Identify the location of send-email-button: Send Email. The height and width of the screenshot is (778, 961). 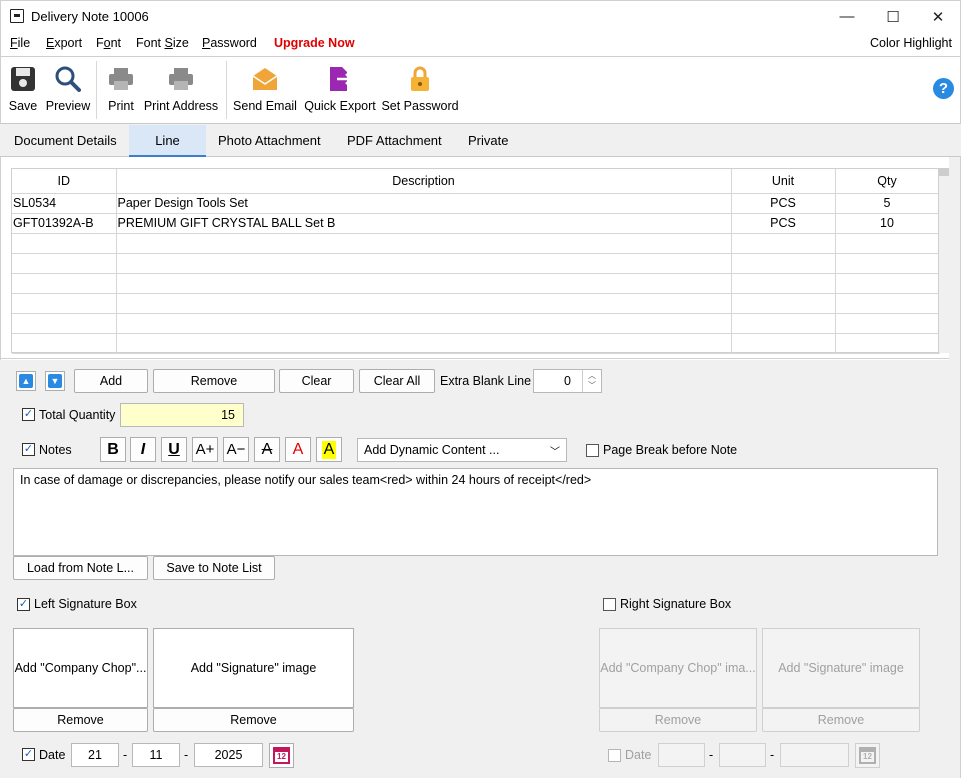
(265, 90).